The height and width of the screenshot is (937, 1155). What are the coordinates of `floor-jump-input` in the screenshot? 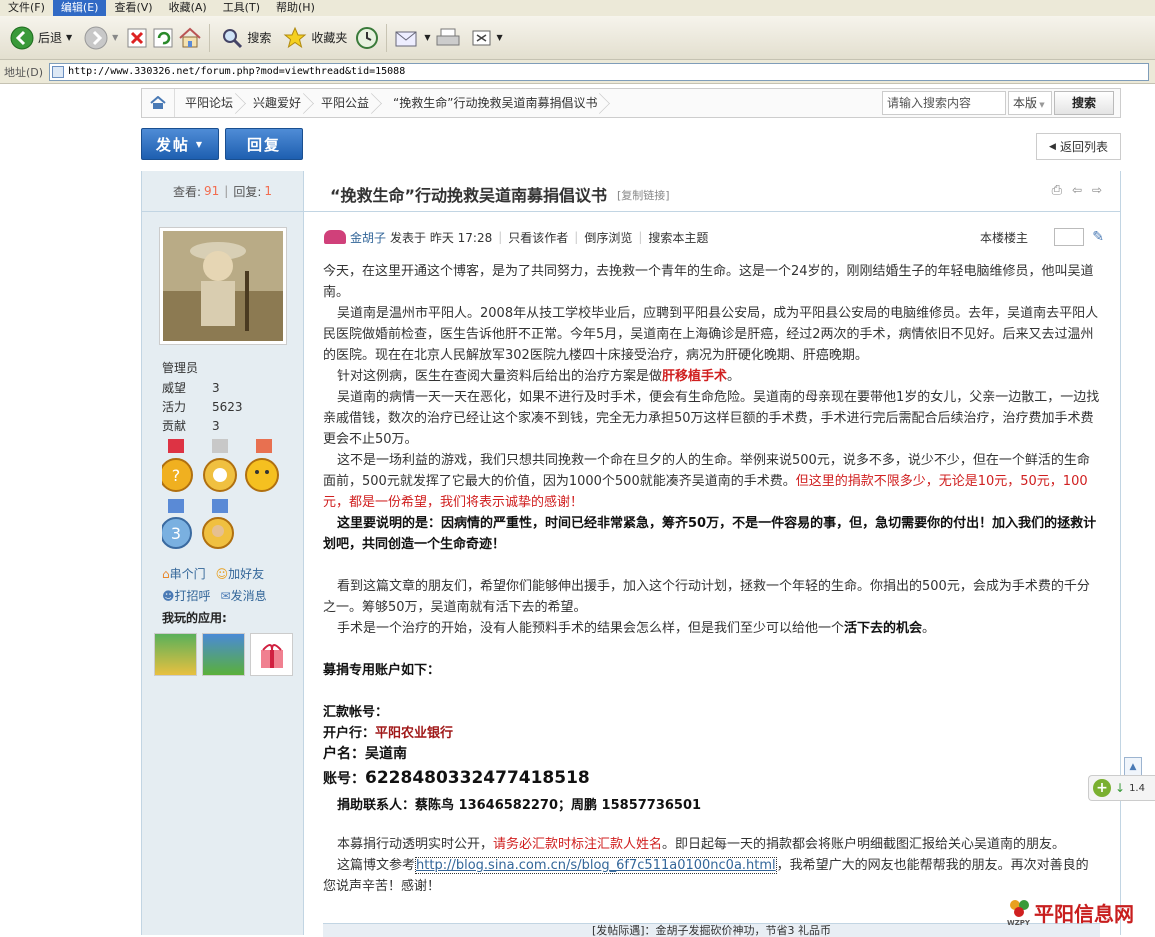 It's located at (1069, 237).